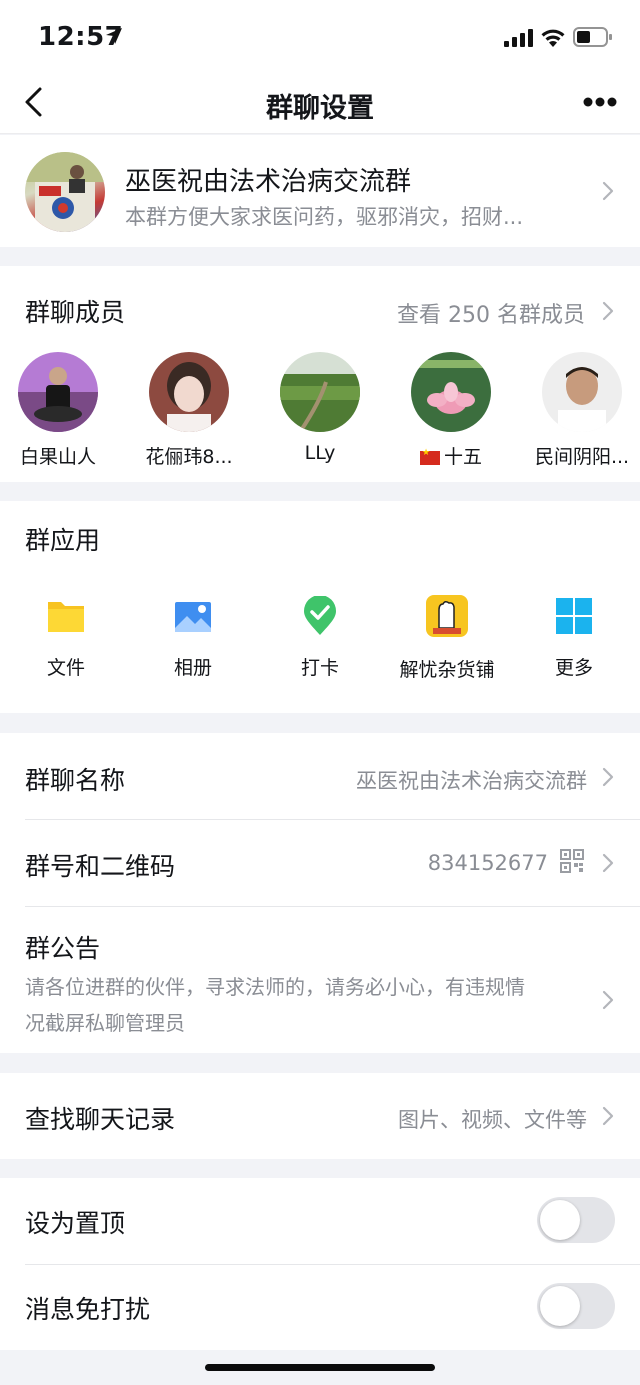 This screenshot has height=1385, width=640. I want to click on group-id-label: 群号和二维码, so click(100, 866).